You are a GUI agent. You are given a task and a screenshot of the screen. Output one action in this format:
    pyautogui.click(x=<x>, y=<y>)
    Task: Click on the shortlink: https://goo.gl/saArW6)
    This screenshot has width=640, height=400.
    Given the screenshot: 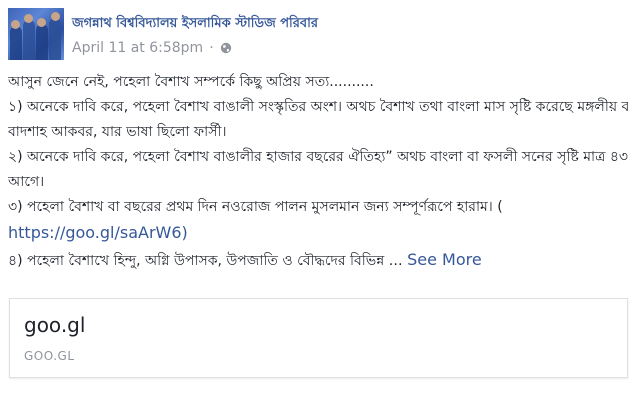 What is the action you would take?
    pyautogui.click(x=98, y=232)
    